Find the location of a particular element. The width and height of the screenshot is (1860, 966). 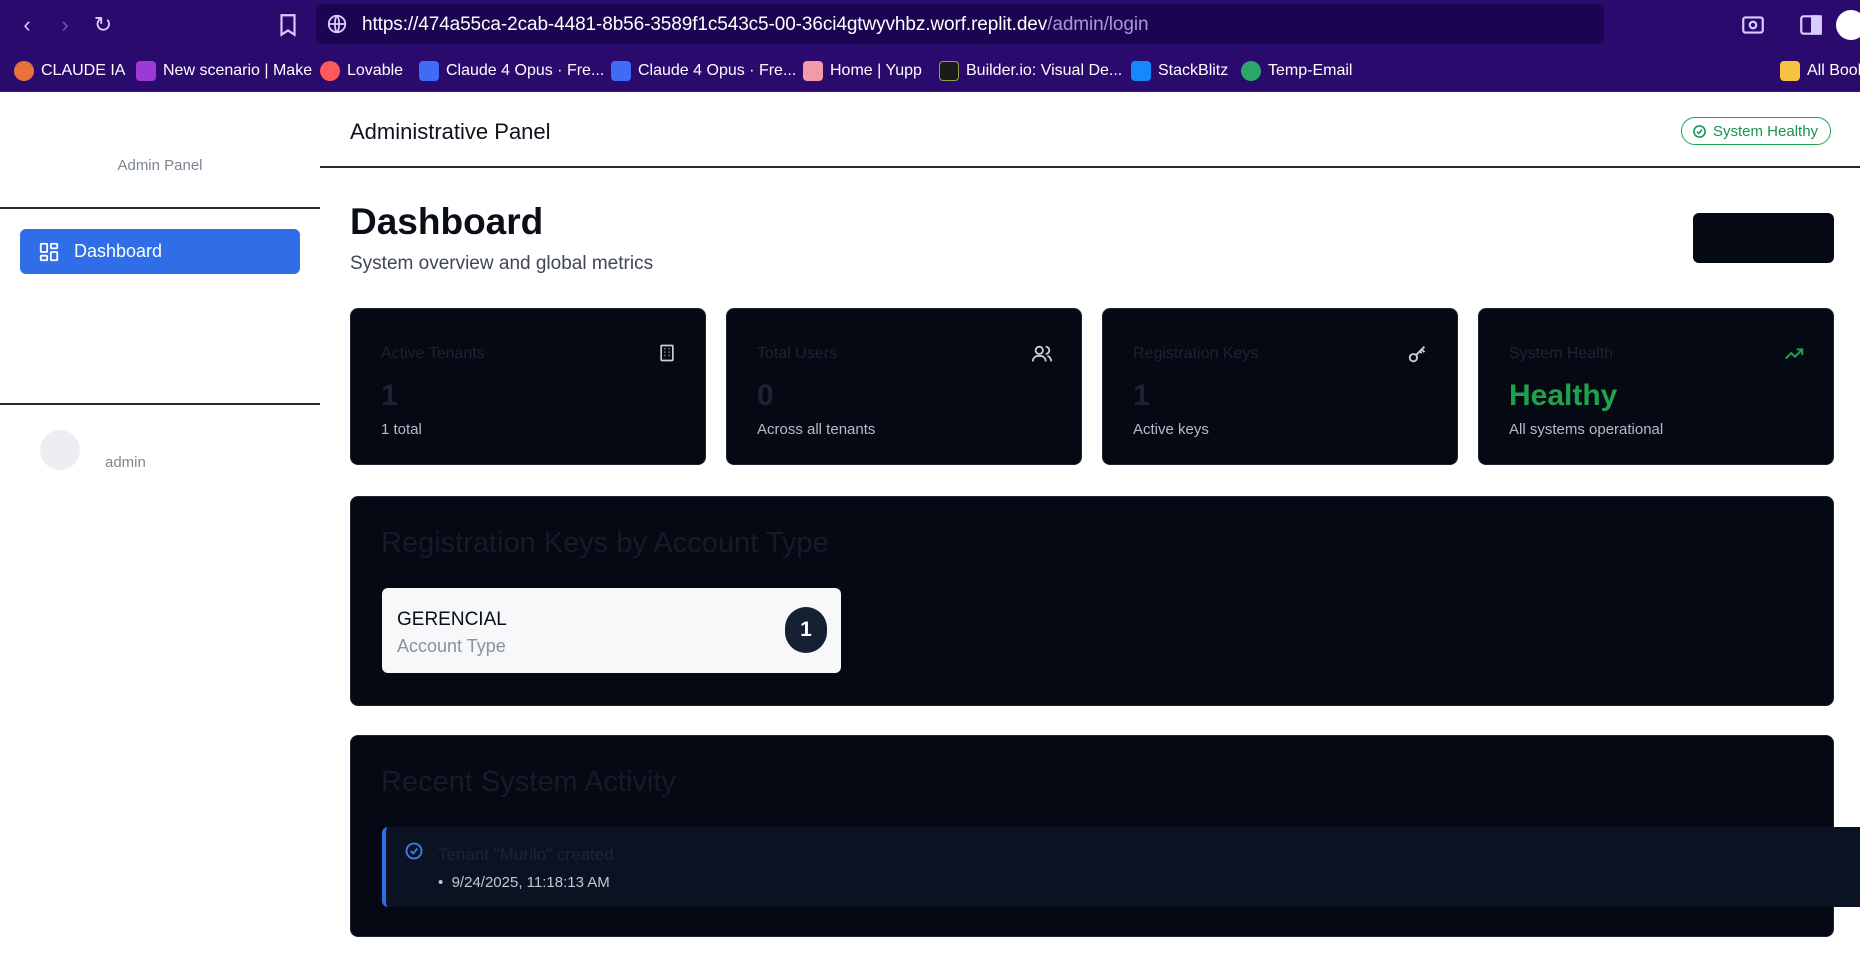

stat-label: Active Tenants is located at coordinates (433, 353).